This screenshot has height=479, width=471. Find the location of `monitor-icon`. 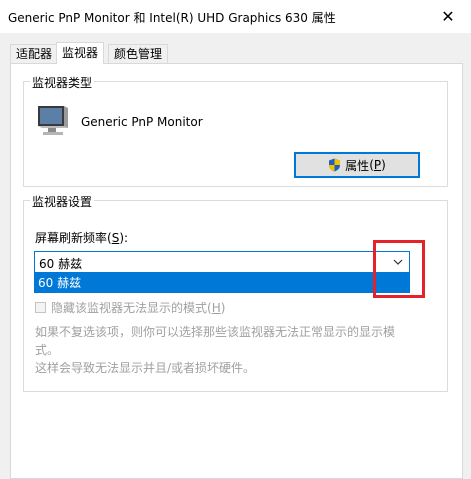

monitor-icon is located at coordinates (53, 120).